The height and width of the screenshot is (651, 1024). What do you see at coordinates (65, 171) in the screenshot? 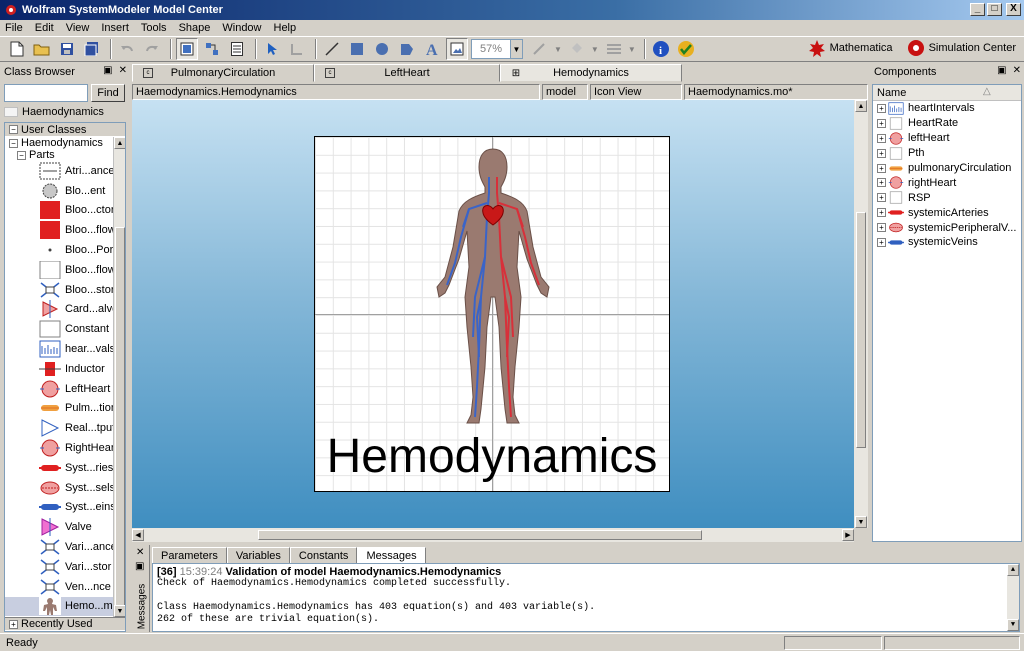
I see `part-item: Atri...ance` at bounding box center [65, 171].